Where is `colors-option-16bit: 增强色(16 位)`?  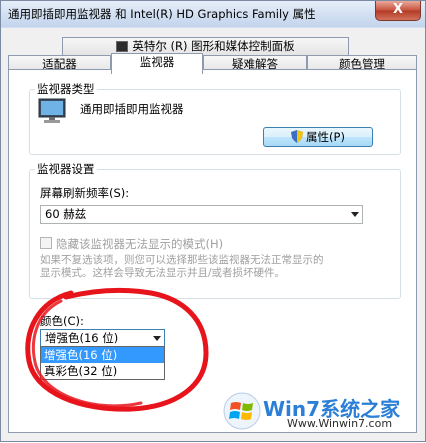 colors-option-16bit: 增强色(16 位) is located at coordinates (102, 355).